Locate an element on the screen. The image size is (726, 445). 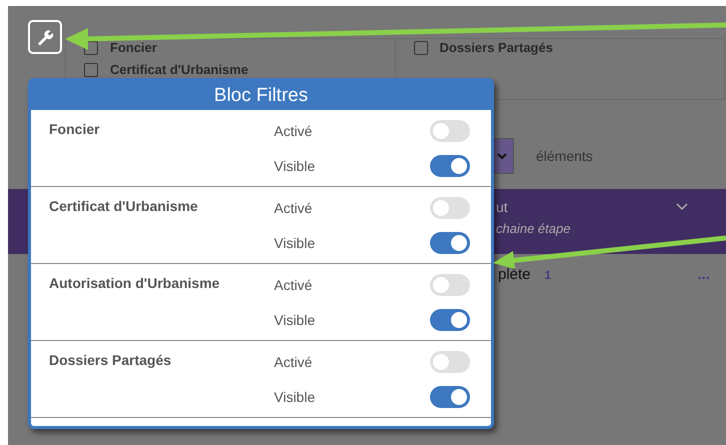
settings-button is located at coordinates (45, 37).